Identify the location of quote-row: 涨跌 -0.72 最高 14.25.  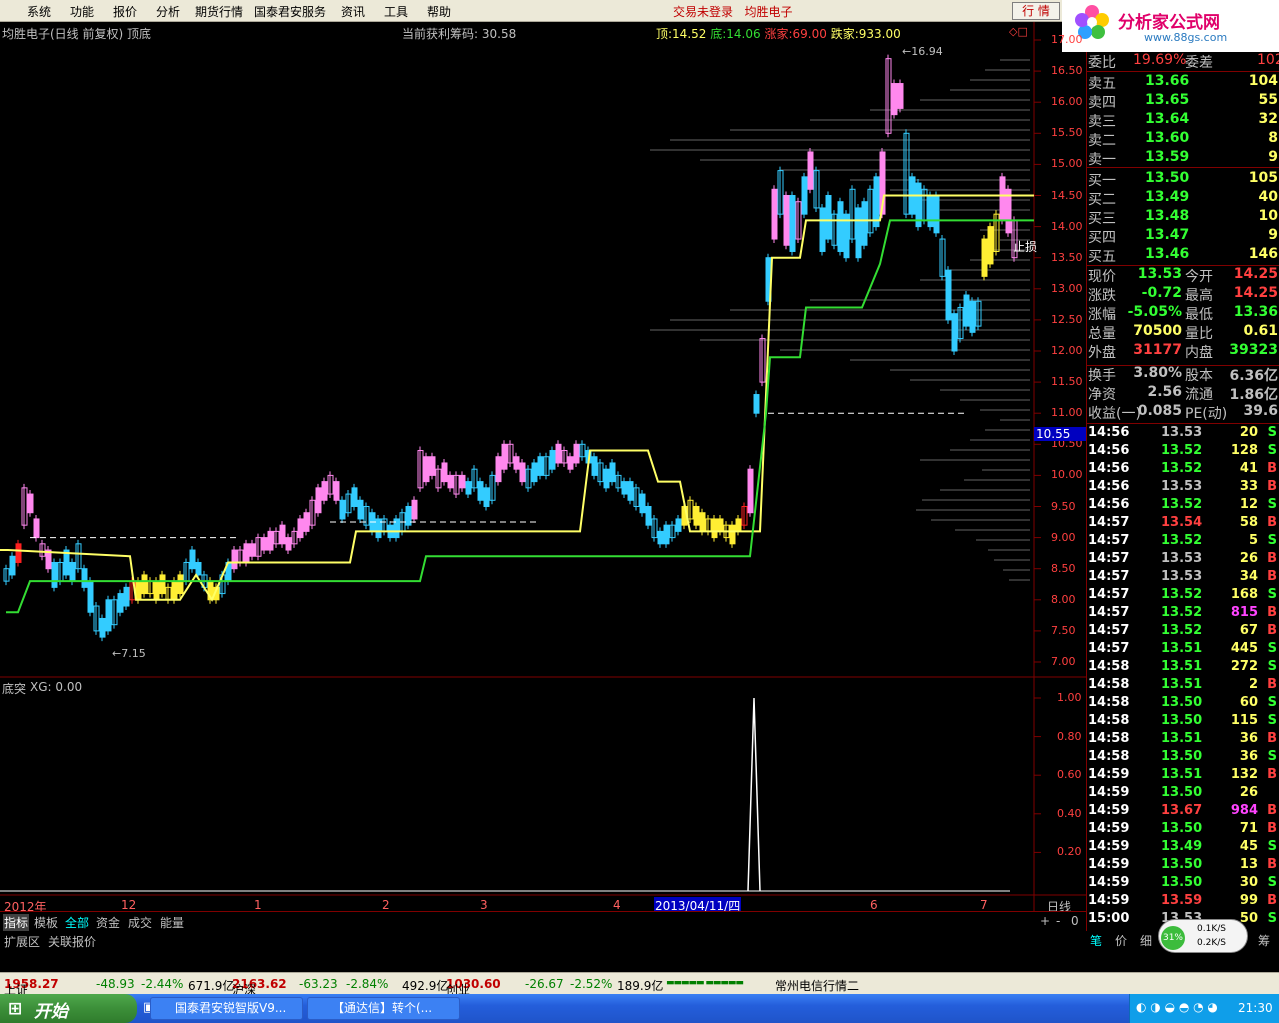
(1183, 294).